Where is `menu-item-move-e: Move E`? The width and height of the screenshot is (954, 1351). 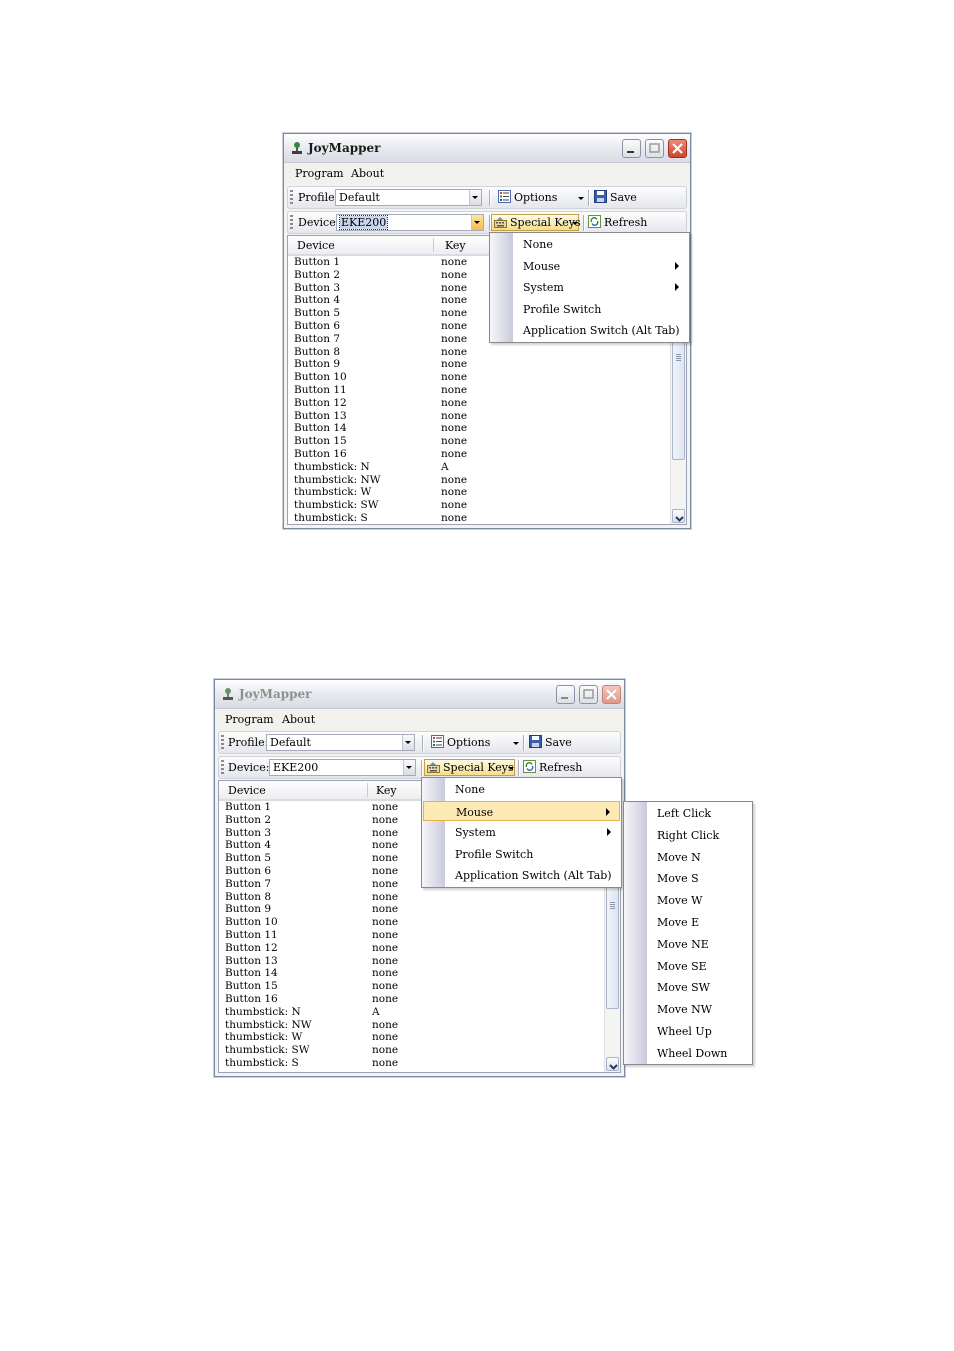
menu-item-move-e: Move E is located at coordinates (688, 922).